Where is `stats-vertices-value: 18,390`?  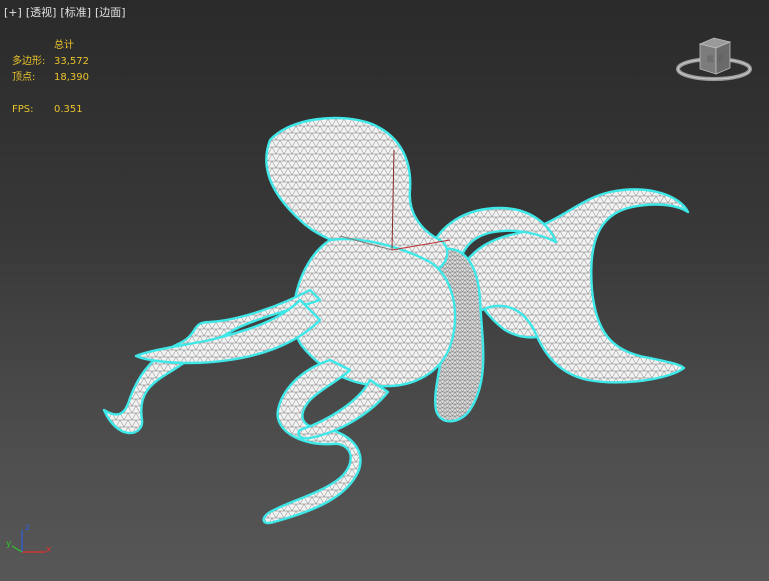 stats-vertices-value: 18,390 is located at coordinates (71, 77).